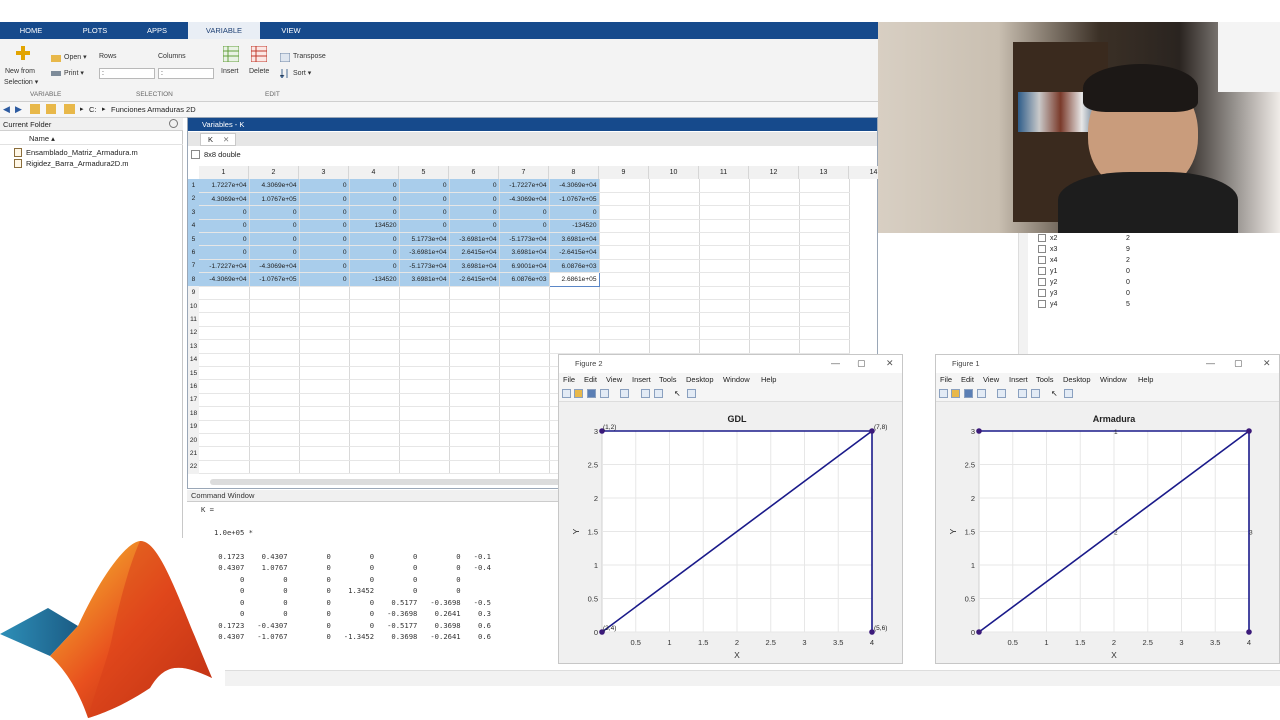  Describe the element at coordinates (474, 252) in the screenshot. I see `grid-cell: 2.6415e+04` at that location.